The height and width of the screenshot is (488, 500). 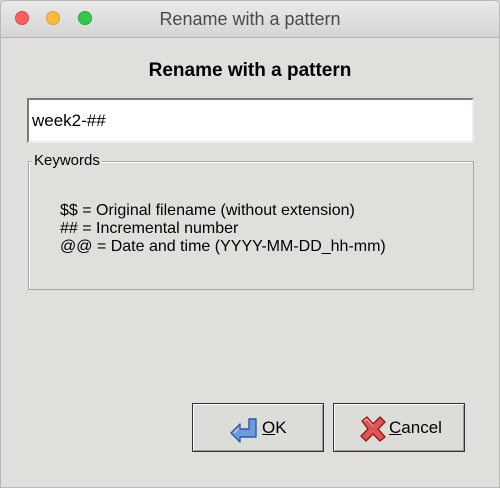 I want to click on cancel-label-rest: ancel, so click(x=421, y=427).